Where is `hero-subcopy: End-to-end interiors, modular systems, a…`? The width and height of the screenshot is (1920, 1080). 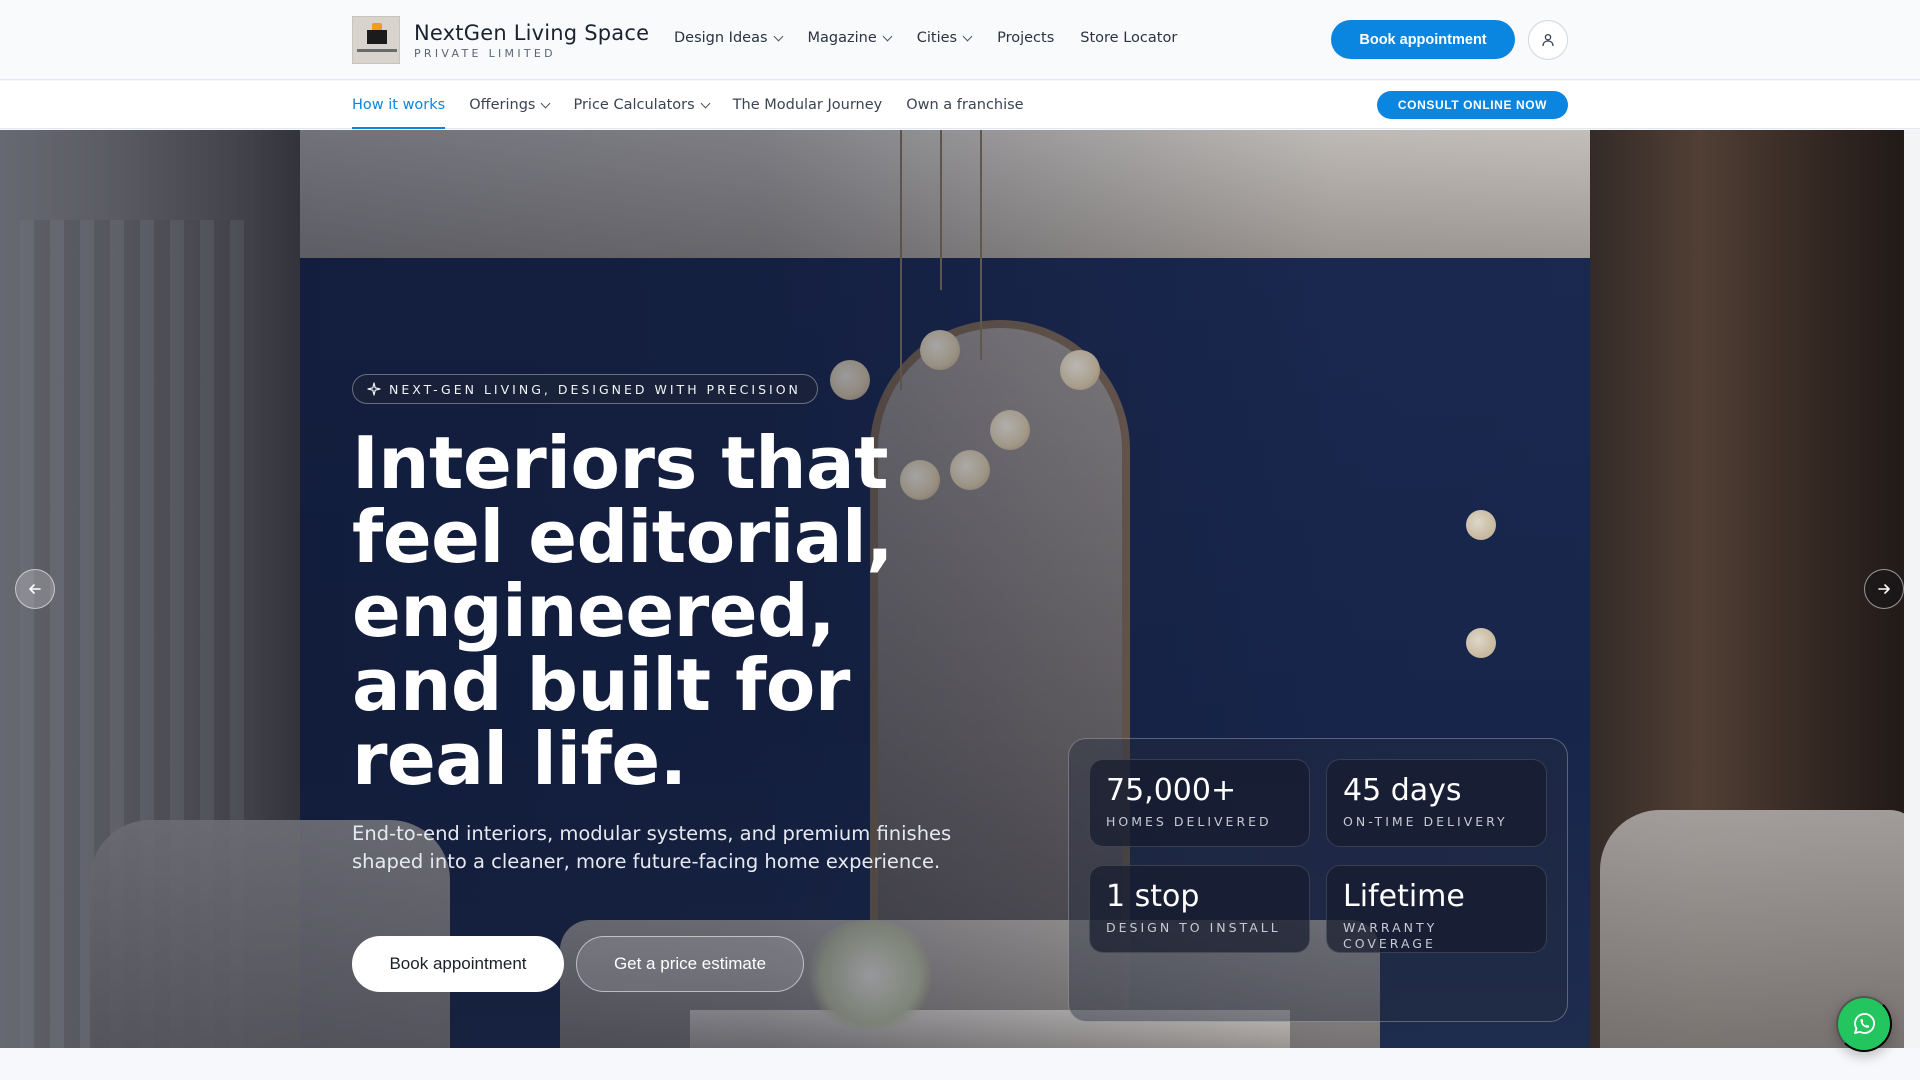 hero-subcopy: End-to-end interiors, modular systems, a… is located at coordinates (652, 847).